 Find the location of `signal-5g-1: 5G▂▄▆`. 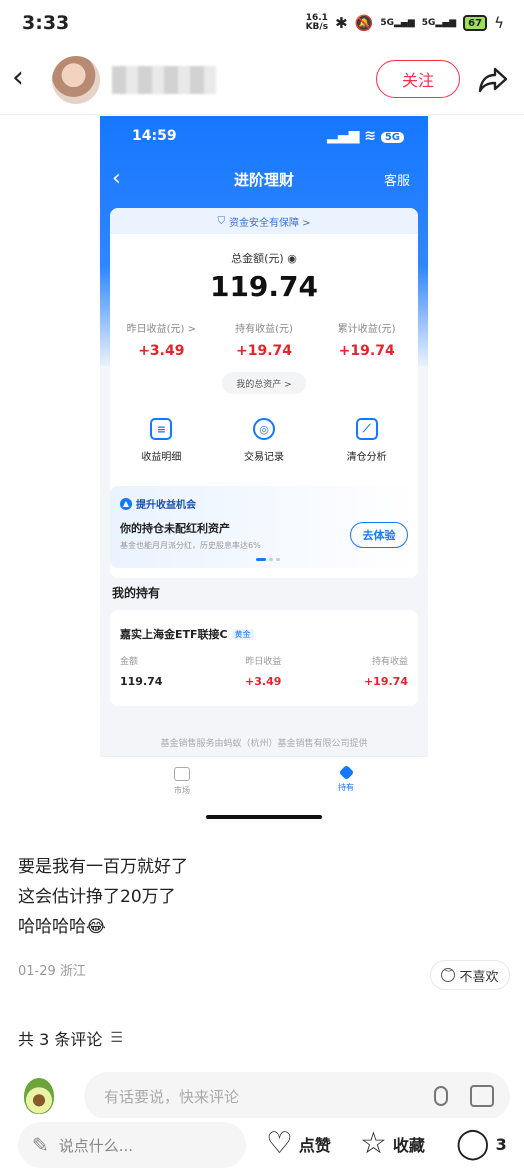

signal-5g-1: 5G▂▄▆ is located at coordinates (397, 23).